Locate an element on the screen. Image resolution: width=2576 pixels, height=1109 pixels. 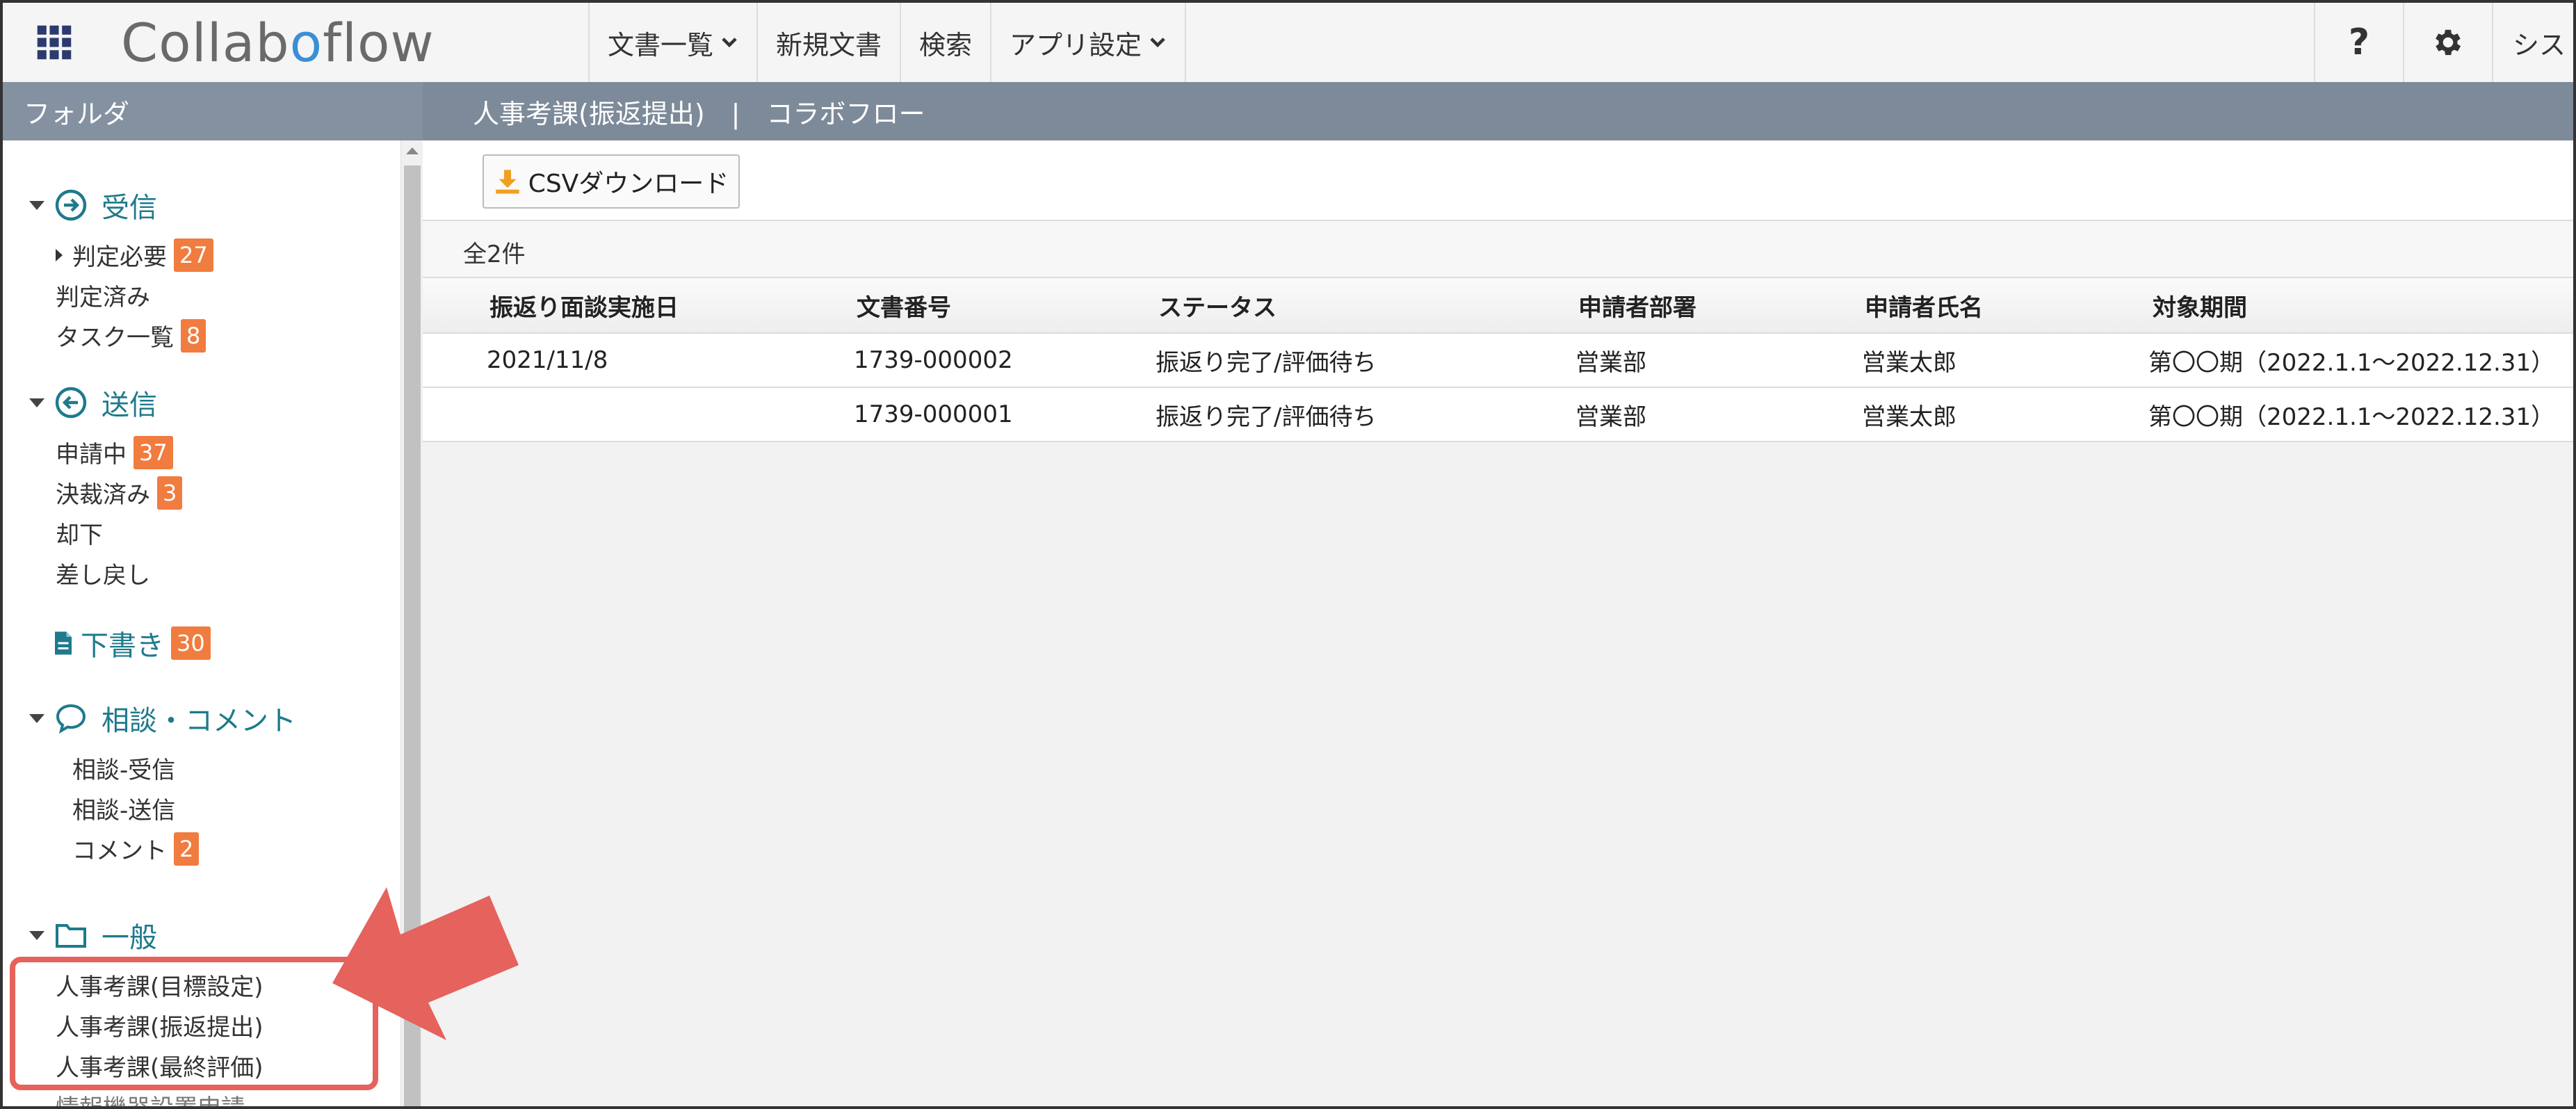
sidebar-item-consult-received: 相談-受信 is located at coordinates (123, 768).